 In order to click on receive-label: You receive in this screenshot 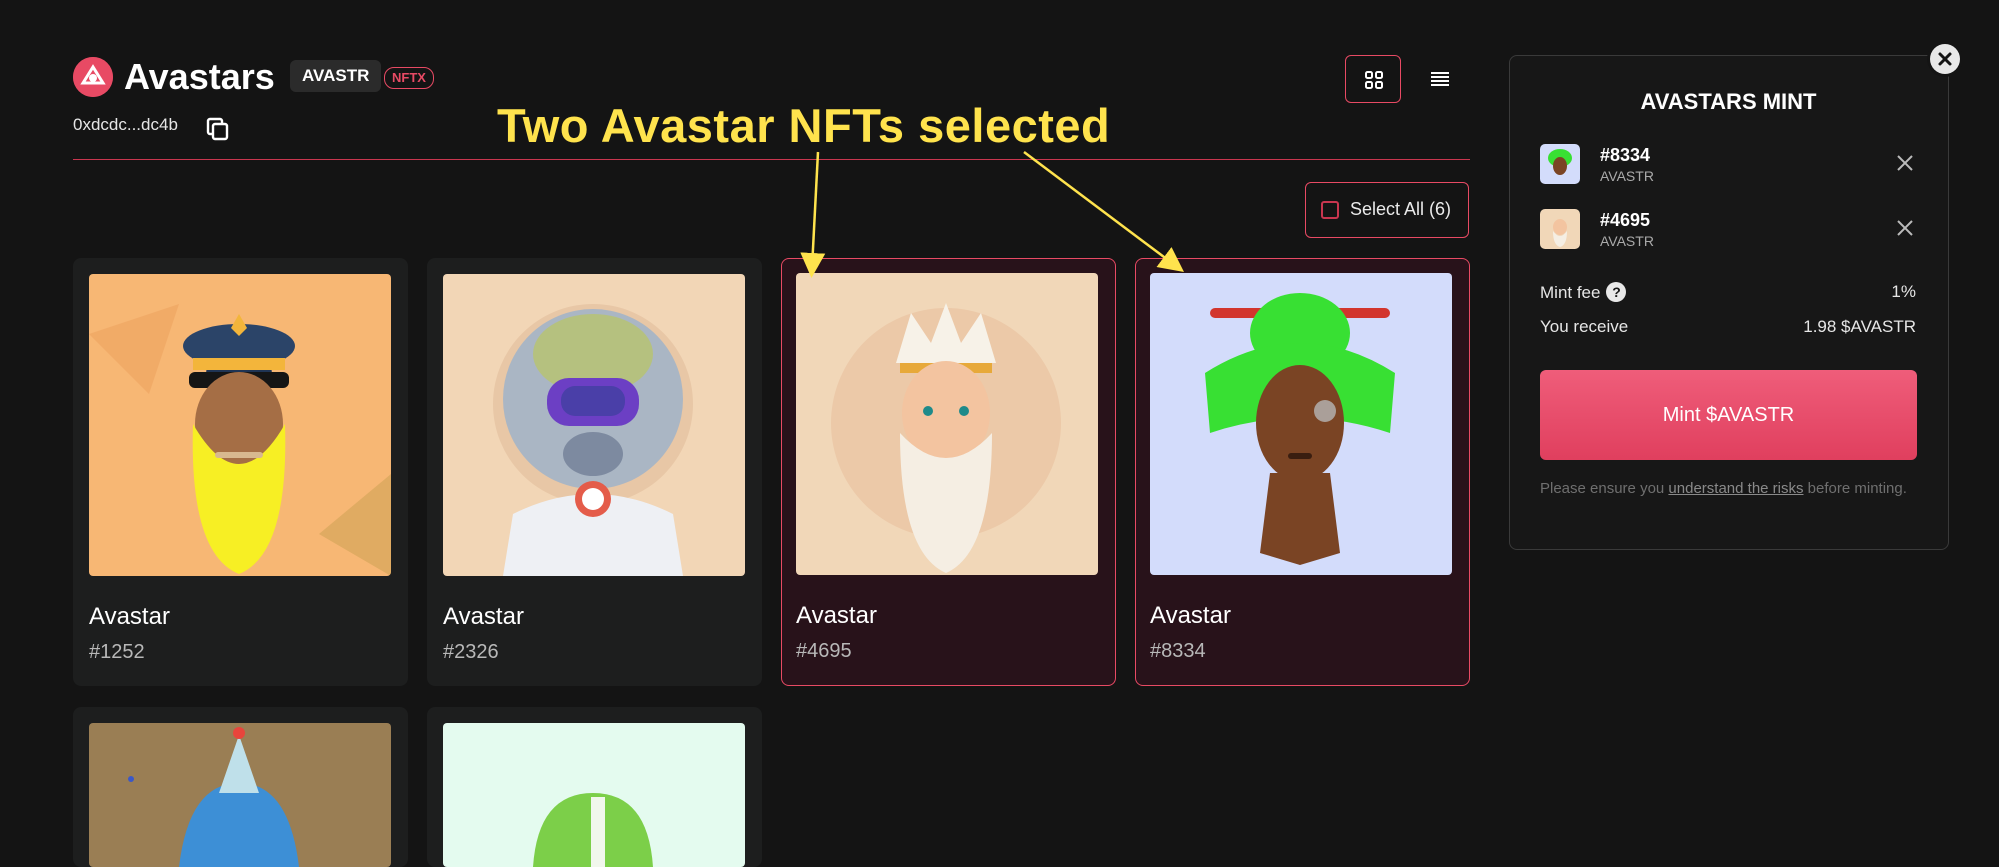, I will do `click(1584, 326)`.